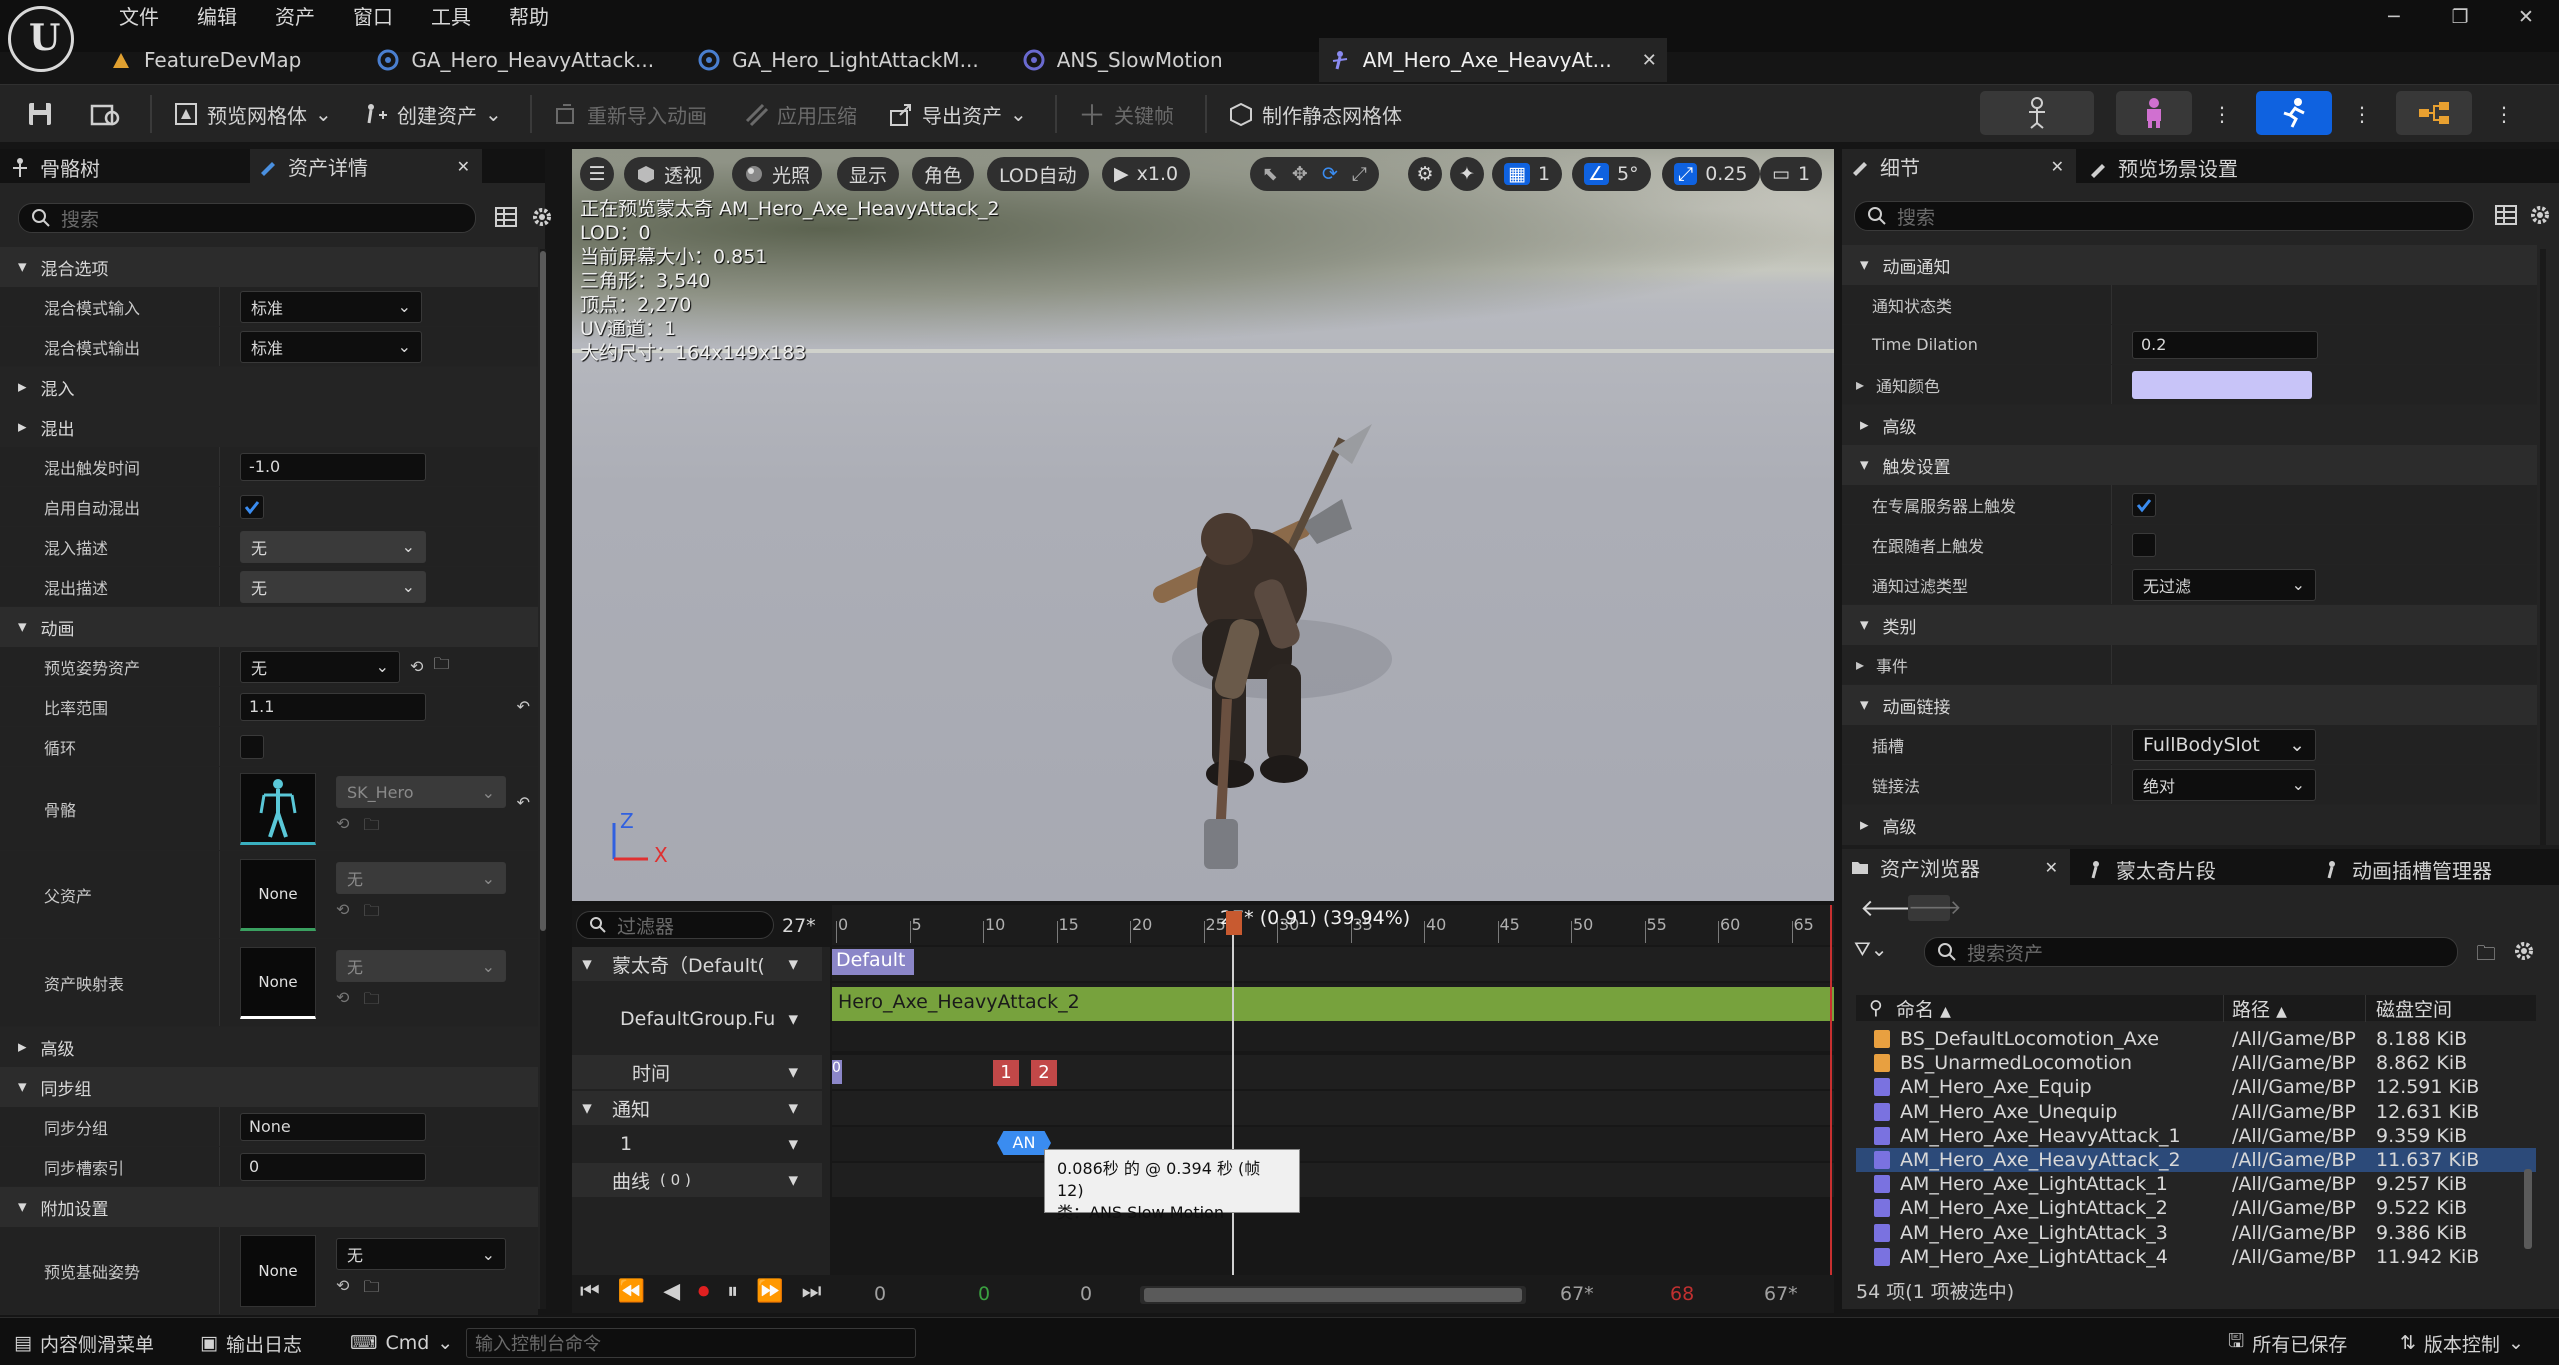 This screenshot has width=2559, height=1365. Describe the element at coordinates (697, 1144) in the screenshot. I see `track-notify-1: 1 ▾` at that location.